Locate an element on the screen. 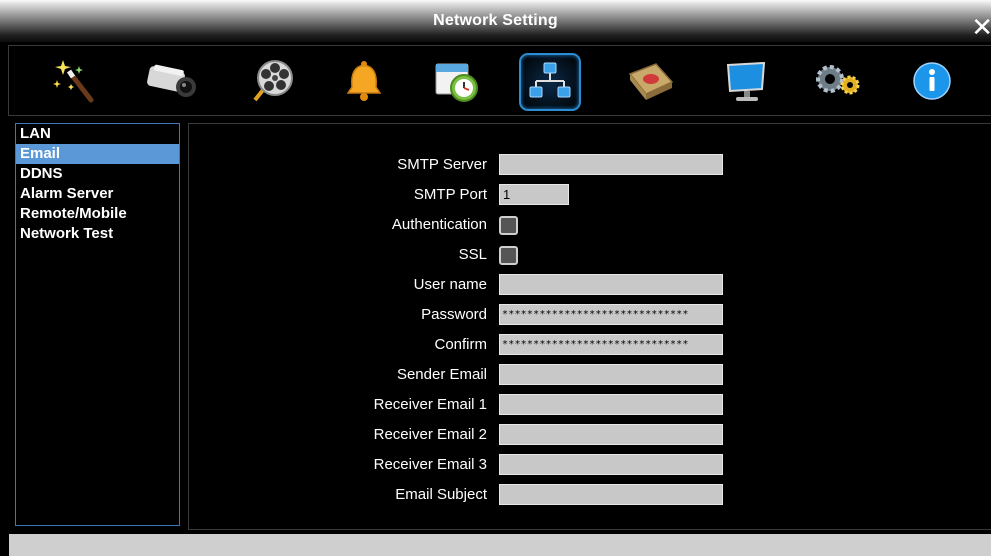 Image resolution: width=991 pixels, height=556 pixels. smtp-server-label: SMTP Server is located at coordinates (442, 164).